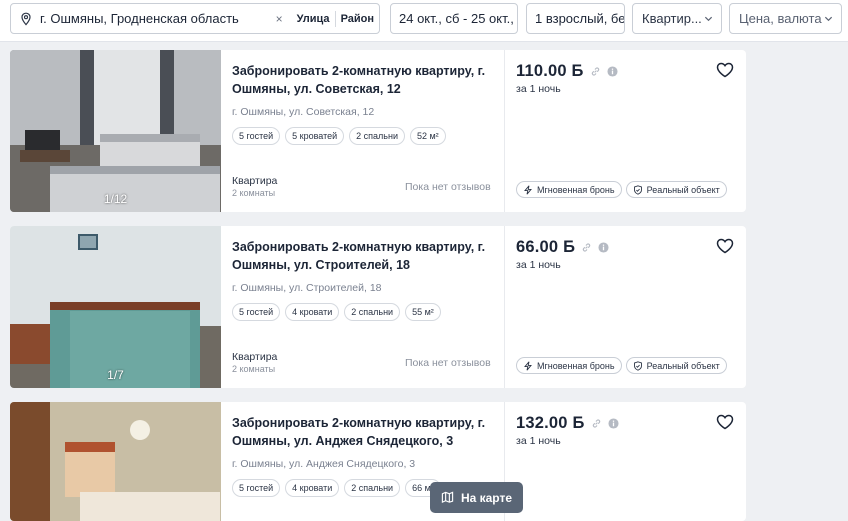 This screenshot has height=521, width=848. Describe the element at coordinates (357, 18) in the screenshot. I see `district-toggle-button: Район` at that location.